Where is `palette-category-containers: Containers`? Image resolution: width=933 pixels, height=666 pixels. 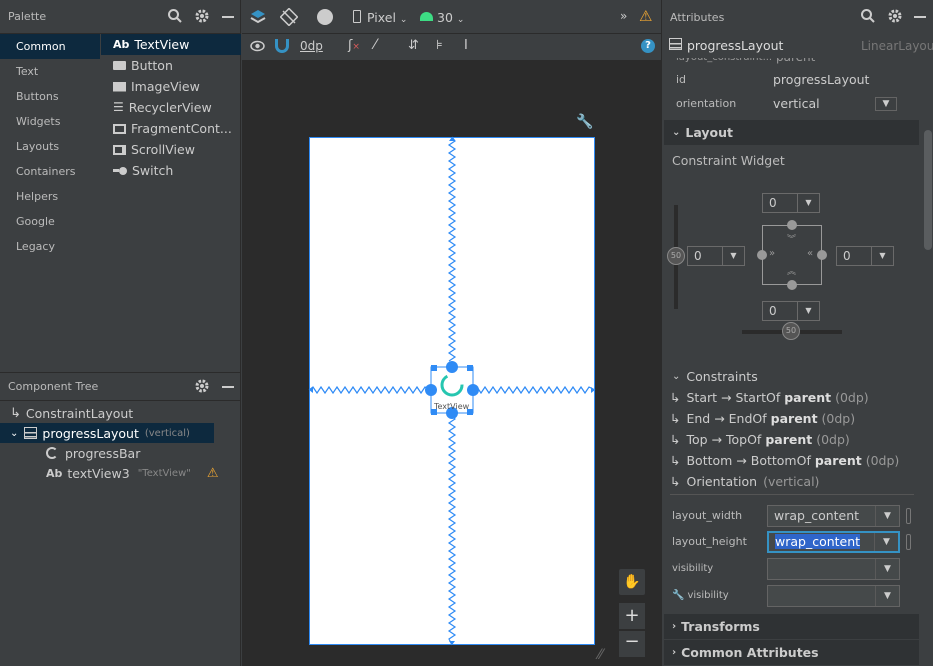 palette-category-containers: Containers is located at coordinates (50, 171).